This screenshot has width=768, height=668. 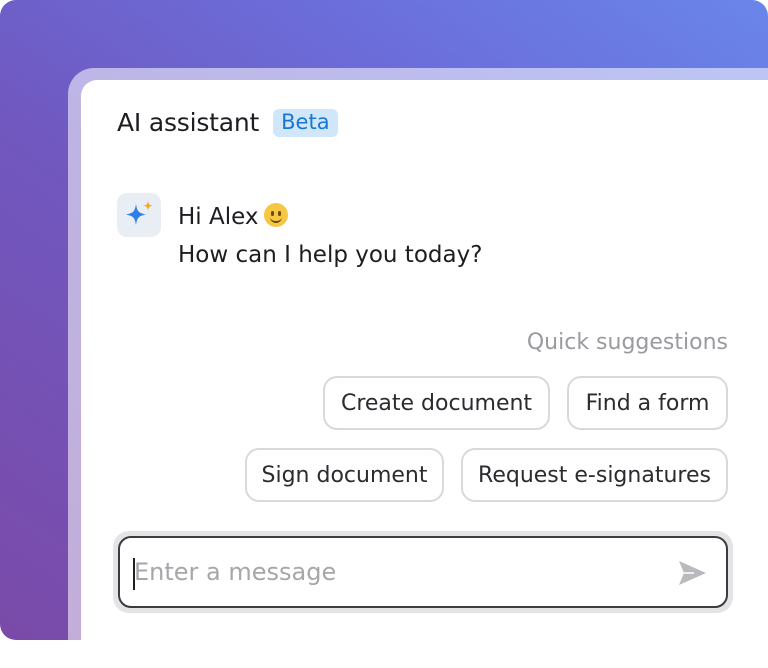 I want to click on smiley-icon, so click(x=276, y=215).